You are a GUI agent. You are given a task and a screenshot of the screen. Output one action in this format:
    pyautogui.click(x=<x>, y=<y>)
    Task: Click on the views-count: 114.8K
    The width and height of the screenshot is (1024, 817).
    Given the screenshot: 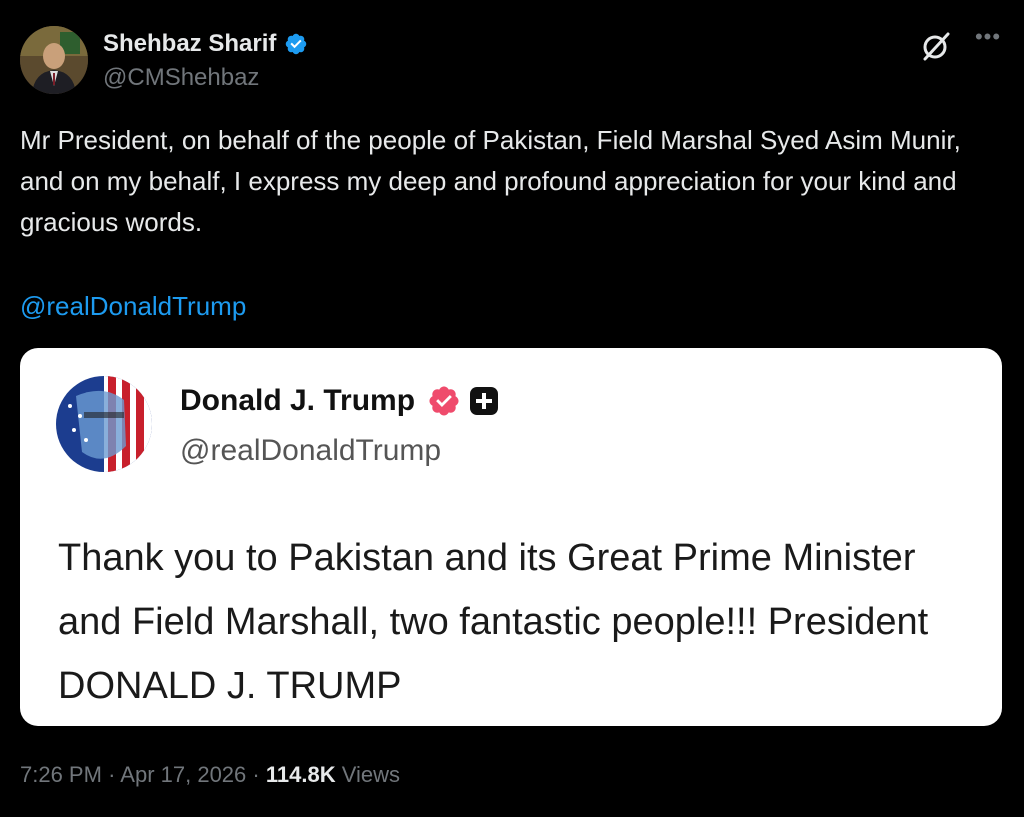 What is the action you would take?
    pyautogui.click(x=300, y=774)
    